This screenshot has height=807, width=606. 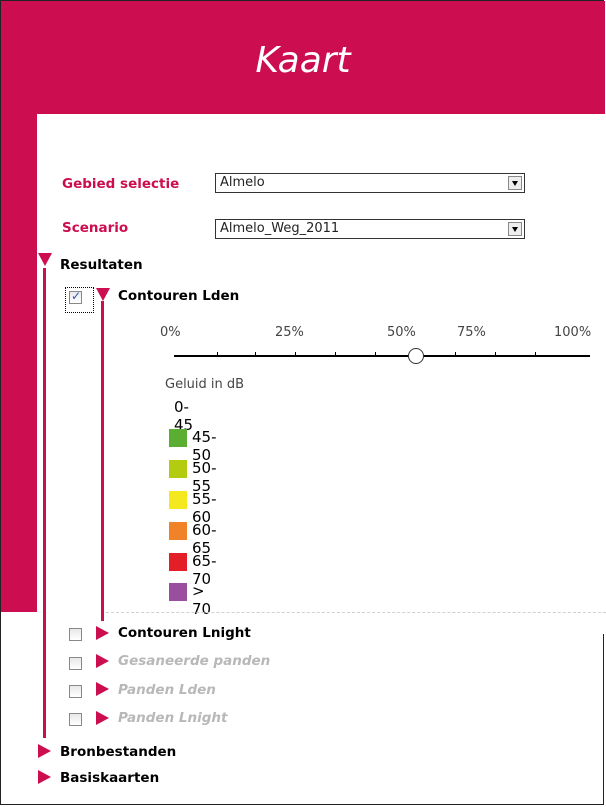 I want to click on expand-gesaneerde-panden-icon, so click(x=102, y=661).